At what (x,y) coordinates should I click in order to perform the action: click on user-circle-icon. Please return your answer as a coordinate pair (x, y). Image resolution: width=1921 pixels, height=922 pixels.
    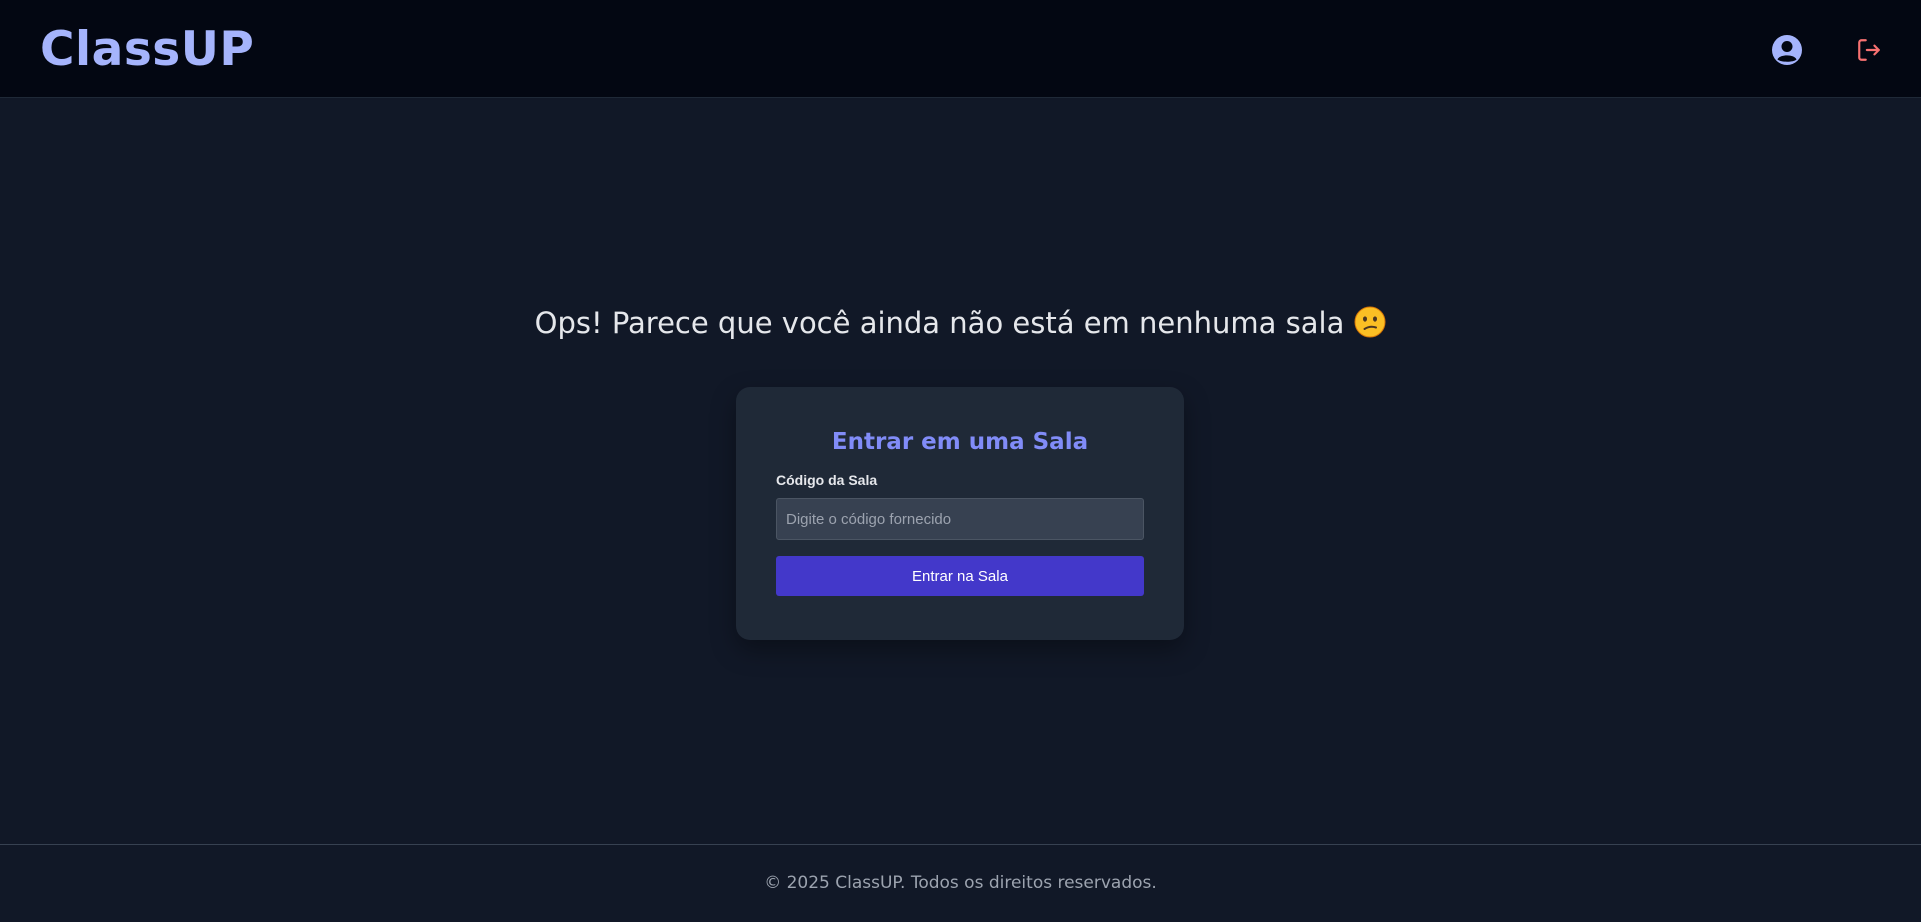
    Looking at the image, I should click on (1787, 50).